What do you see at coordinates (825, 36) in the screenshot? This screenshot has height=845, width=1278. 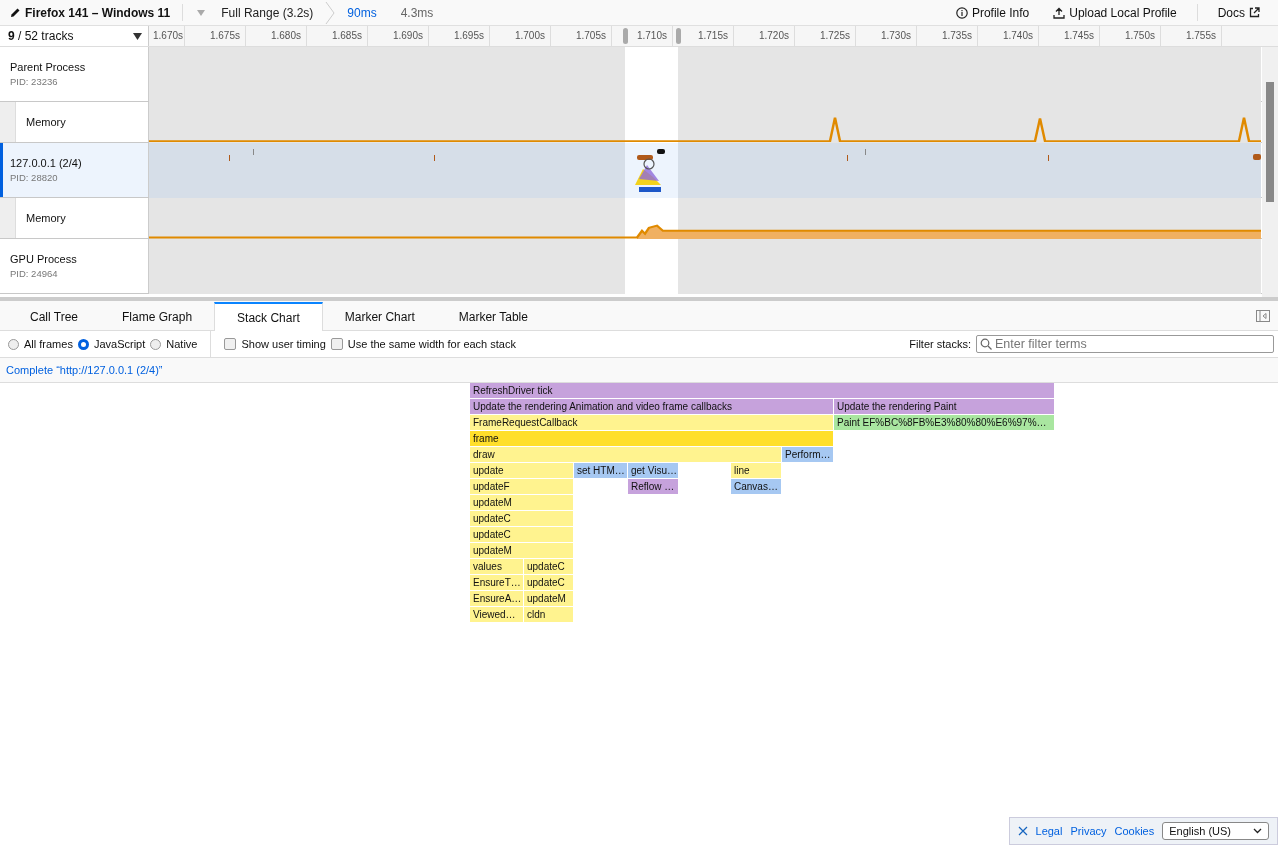 I see `time-tick-label: 1.725s` at bounding box center [825, 36].